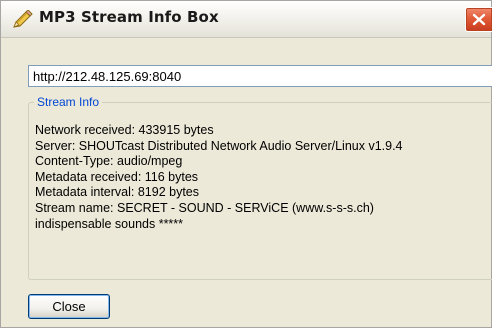 Image resolution: width=492 pixels, height=328 pixels. Describe the element at coordinates (109, 161) in the screenshot. I see `info-line-content-type: Content-Type: audio/mpeg` at that location.